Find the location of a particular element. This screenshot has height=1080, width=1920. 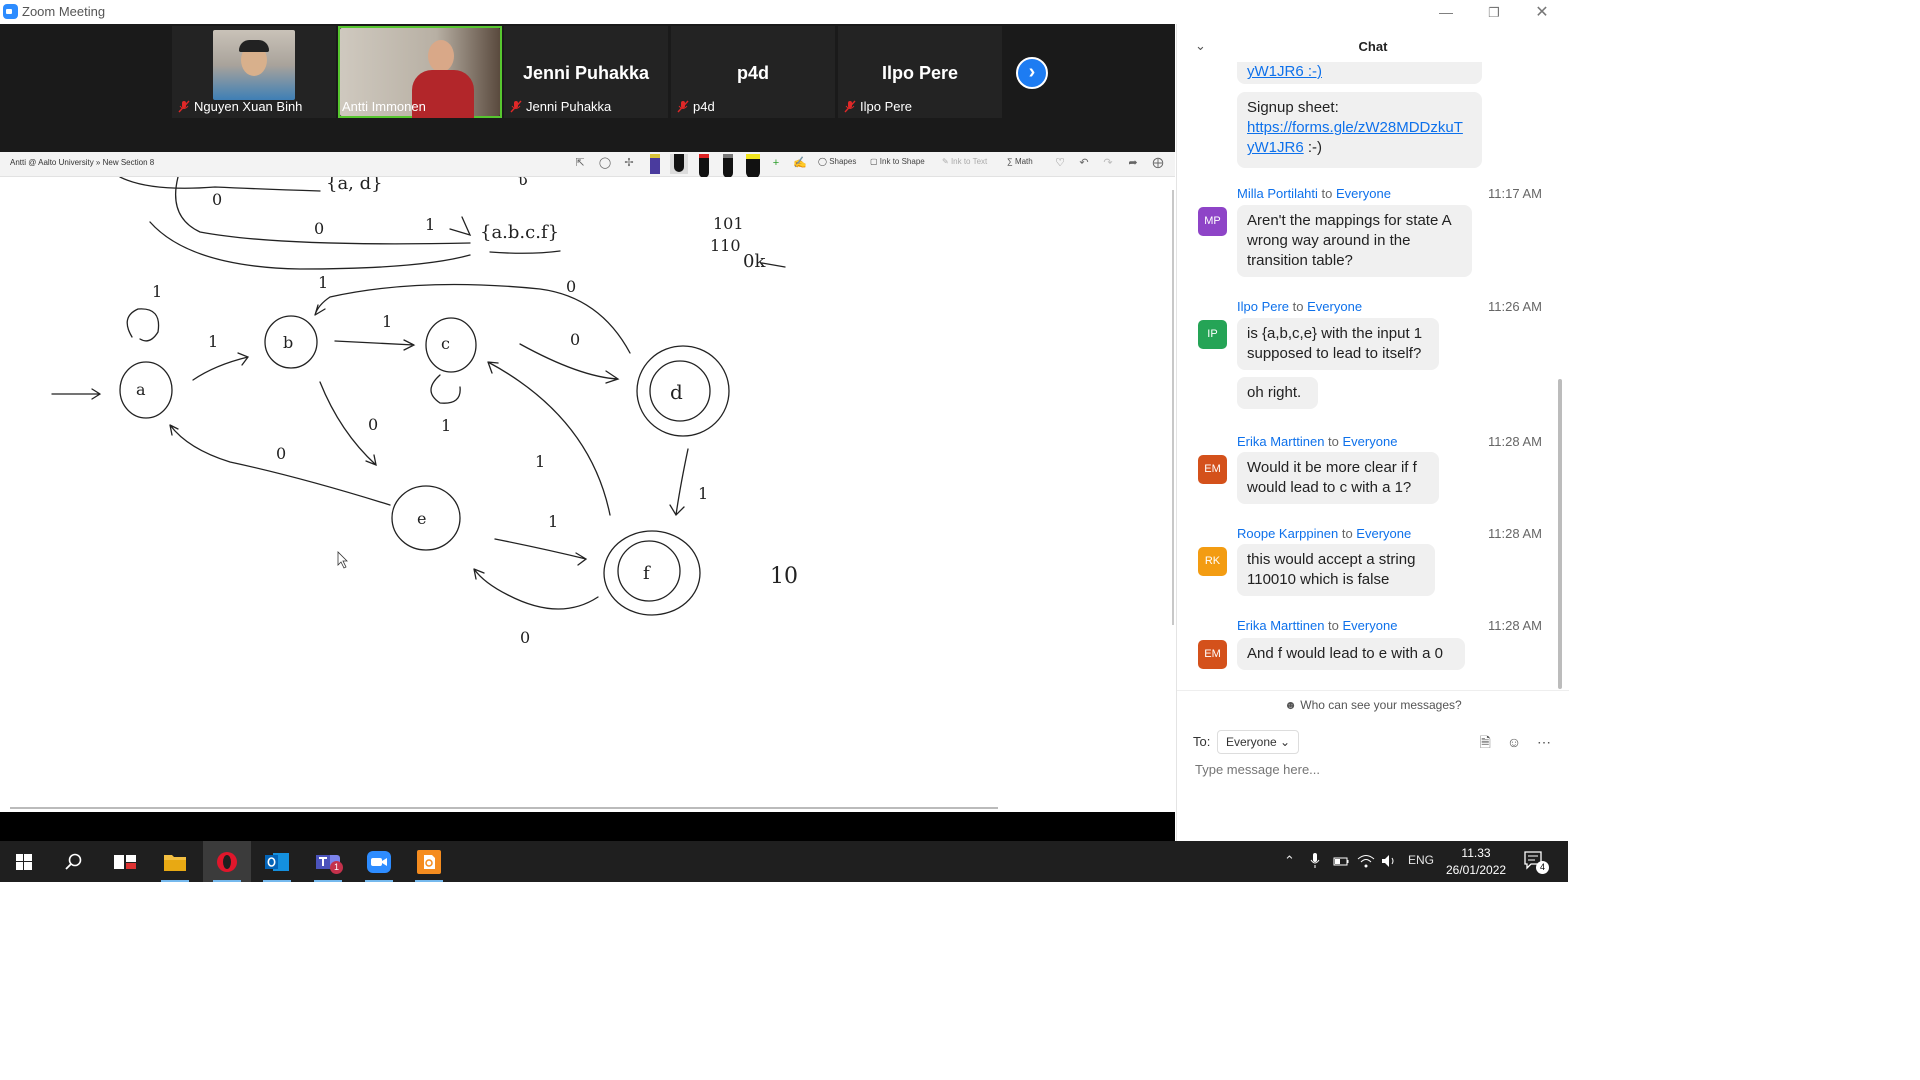

notebook-breadcrumb: Antti @ Aalto University » New Section 8 is located at coordinates (82, 162).